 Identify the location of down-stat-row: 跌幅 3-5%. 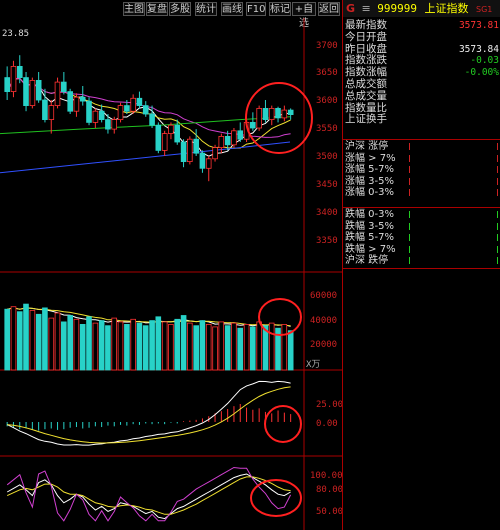
(421, 226).